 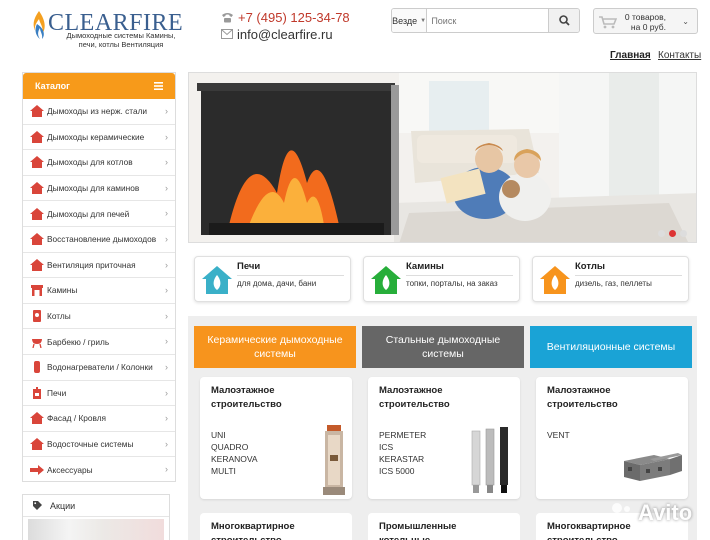 I want to click on catalog-item-label: Восстановление дымоходов, so click(x=102, y=239).